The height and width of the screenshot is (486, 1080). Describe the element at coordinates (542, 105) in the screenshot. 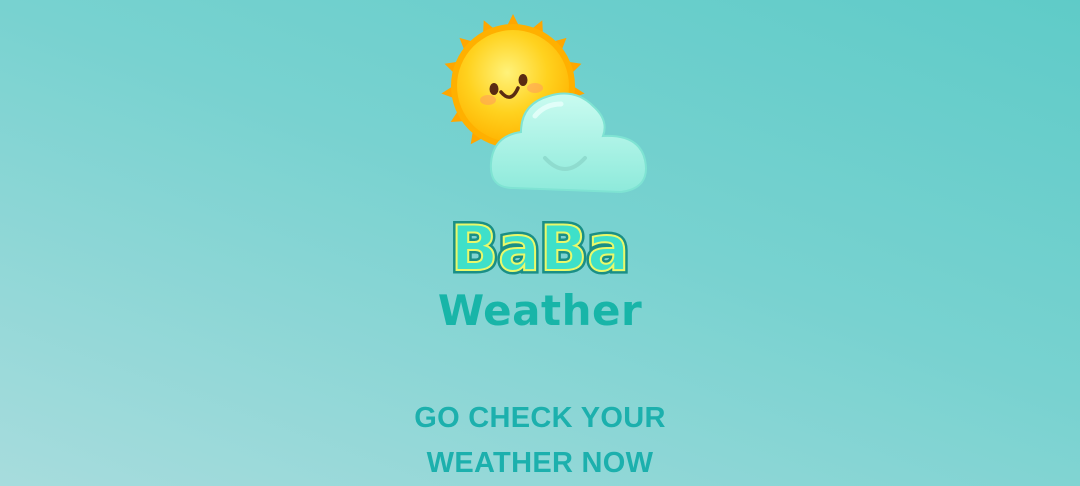

I see `sun-behind-cloud-icon` at that location.